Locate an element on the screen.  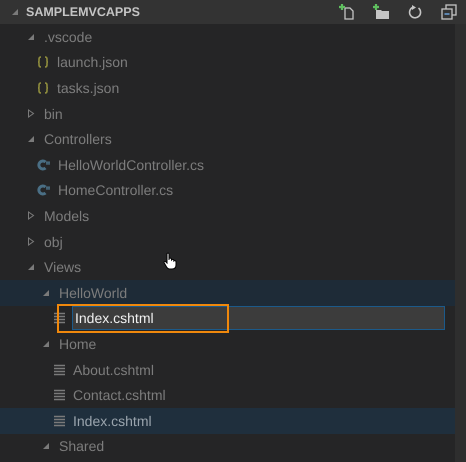
file-row: About.cshtml is located at coordinates (227, 369).